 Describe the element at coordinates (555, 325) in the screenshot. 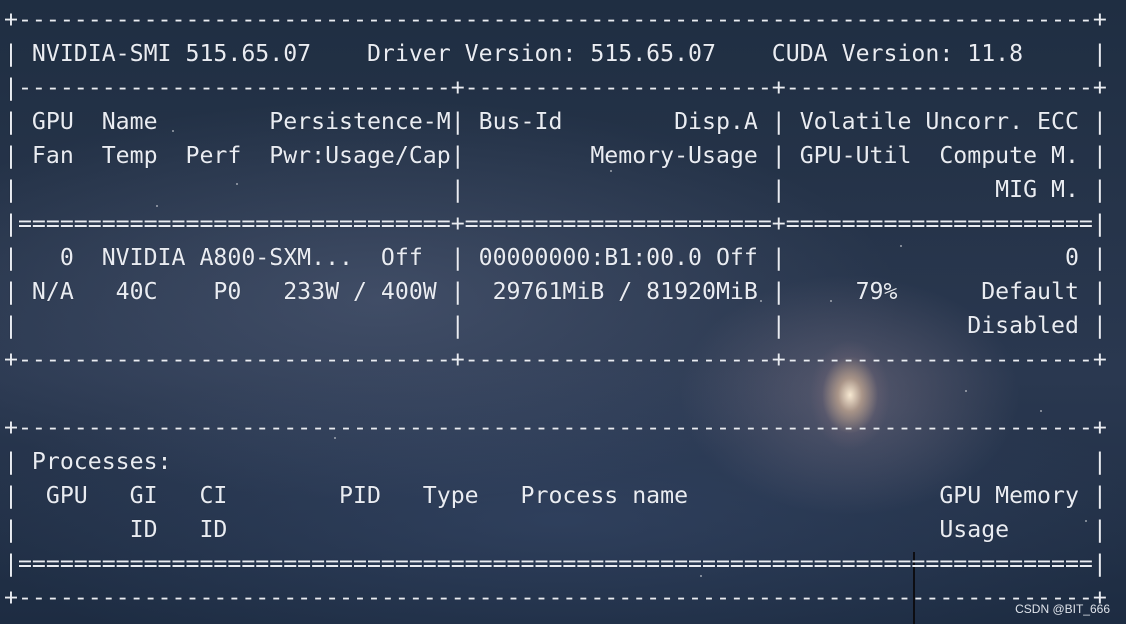

I see `terminal-line: | | | Disabled |` at that location.